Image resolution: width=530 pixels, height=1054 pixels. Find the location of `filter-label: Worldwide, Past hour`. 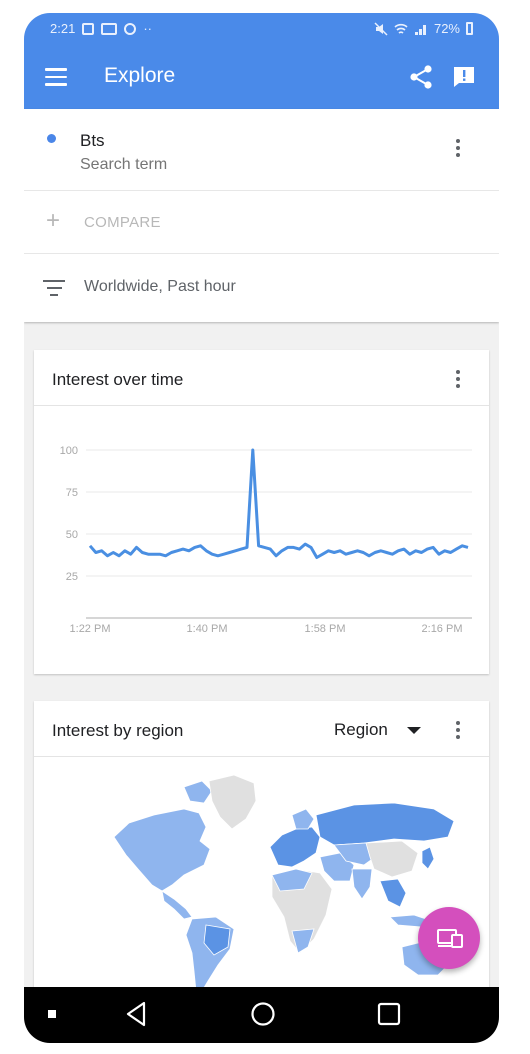

filter-label: Worldwide, Past hour is located at coordinates (160, 286).